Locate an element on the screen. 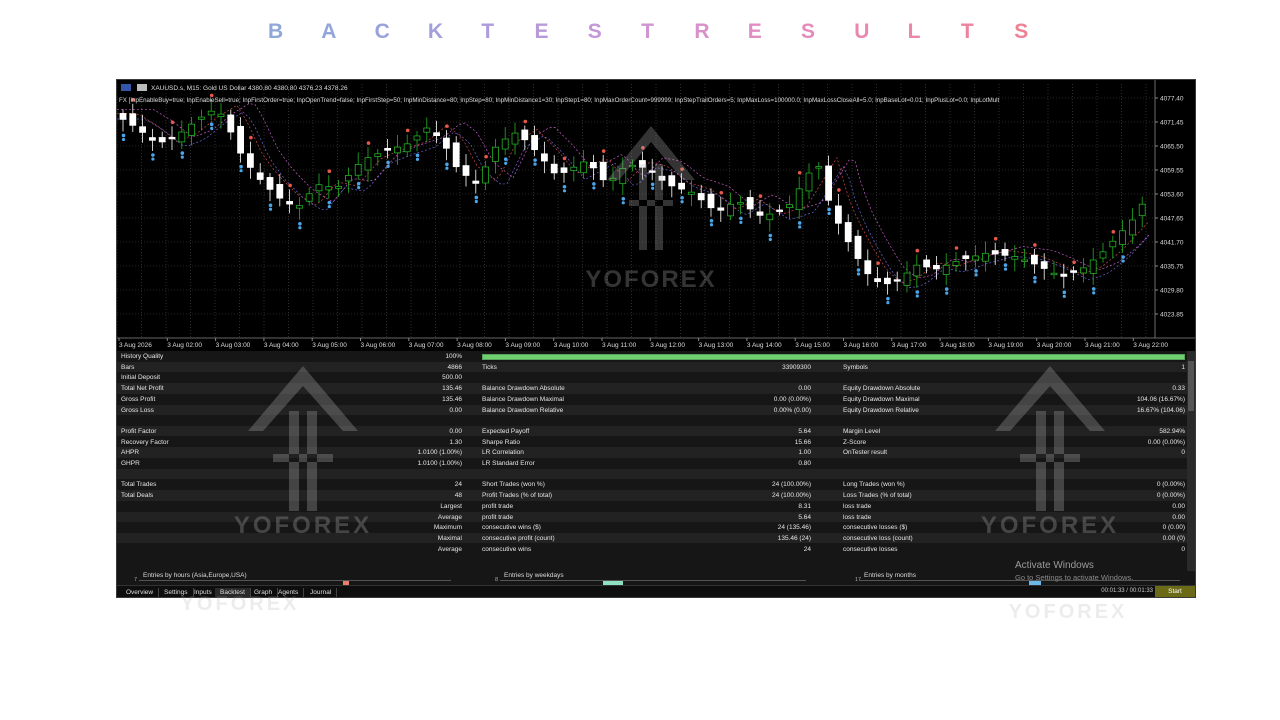  activate-windows-subtitle: Go to Settings to activate Windows. is located at coordinates (1074, 577).